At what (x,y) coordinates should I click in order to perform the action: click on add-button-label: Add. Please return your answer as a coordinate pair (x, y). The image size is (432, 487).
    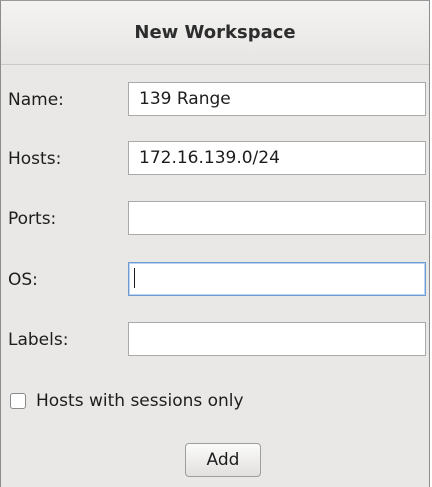
    Looking at the image, I should click on (223, 460).